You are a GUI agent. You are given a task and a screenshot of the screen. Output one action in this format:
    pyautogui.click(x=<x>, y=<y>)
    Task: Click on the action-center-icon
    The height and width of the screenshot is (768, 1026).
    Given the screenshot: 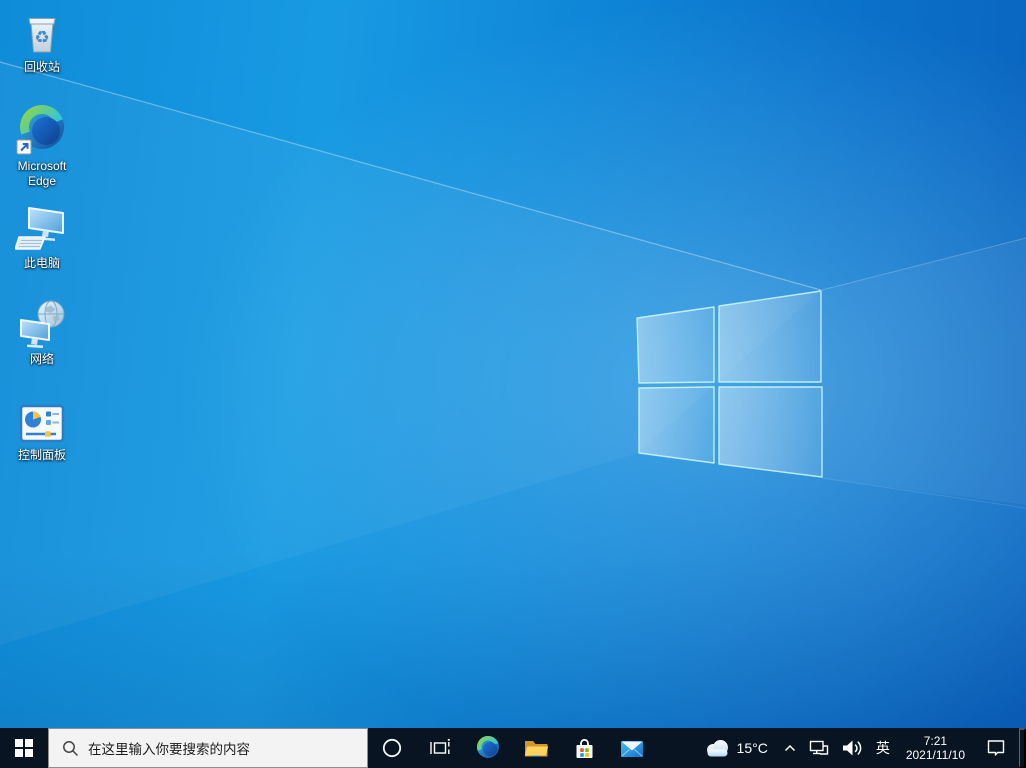 What is the action you would take?
    pyautogui.click(x=996, y=748)
    